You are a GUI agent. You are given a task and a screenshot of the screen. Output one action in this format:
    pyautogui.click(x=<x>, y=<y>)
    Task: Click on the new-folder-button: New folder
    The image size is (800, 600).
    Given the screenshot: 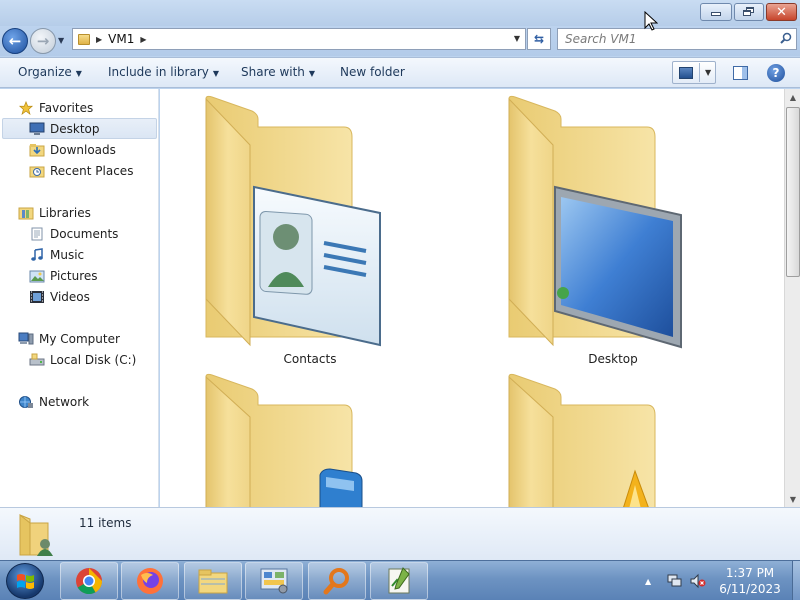 What is the action you would take?
    pyautogui.click(x=372, y=72)
    